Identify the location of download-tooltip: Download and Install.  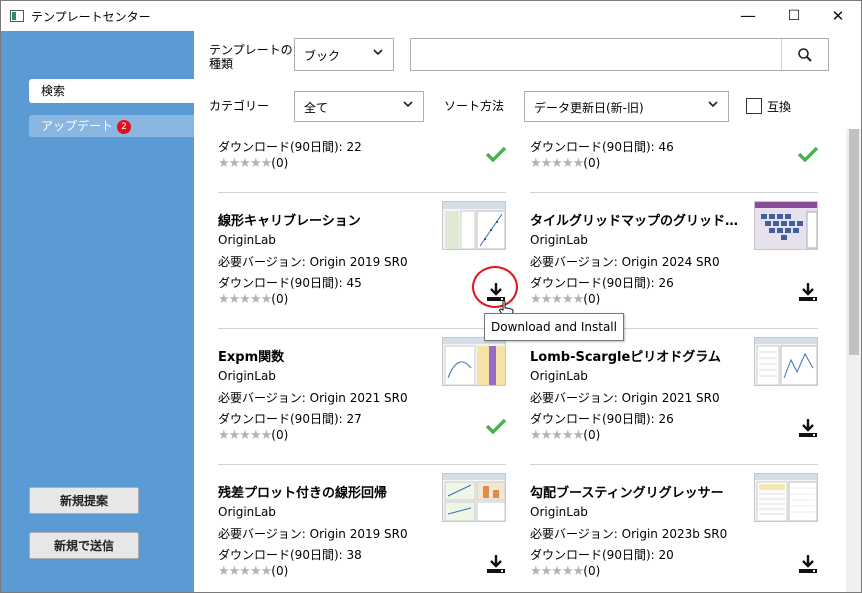
(554, 327).